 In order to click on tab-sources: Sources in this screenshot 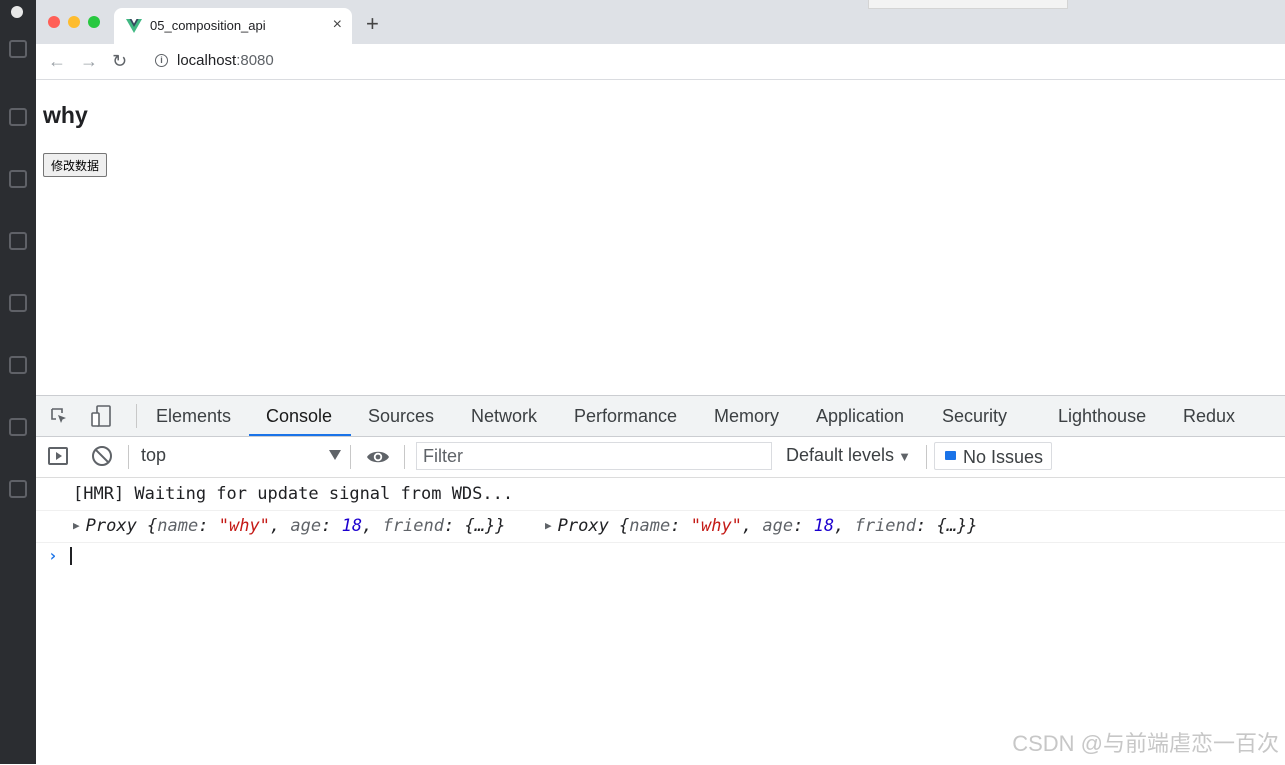, I will do `click(401, 416)`.